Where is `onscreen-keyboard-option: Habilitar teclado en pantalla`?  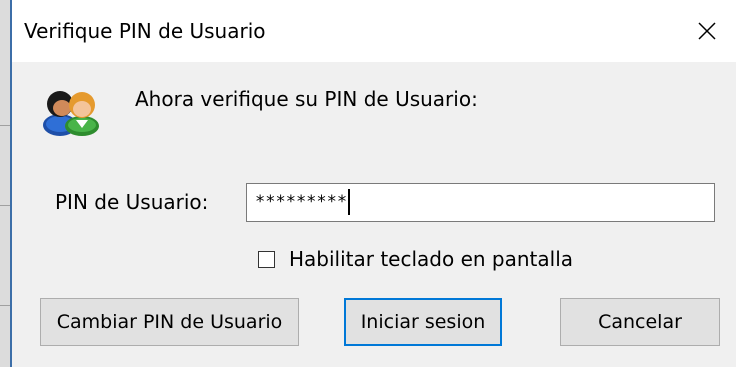 onscreen-keyboard-option: Habilitar teclado en pantalla is located at coordinates (415, 259).